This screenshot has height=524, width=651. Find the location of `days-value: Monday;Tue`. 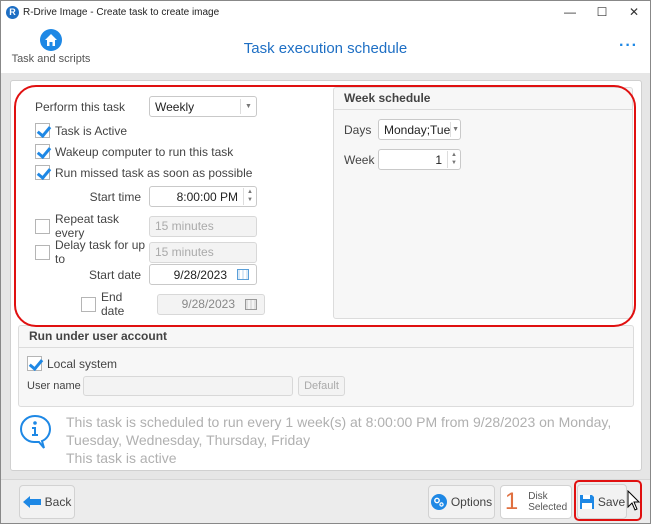

days-value: Monday;Tue is located at coordinates (417, 129).